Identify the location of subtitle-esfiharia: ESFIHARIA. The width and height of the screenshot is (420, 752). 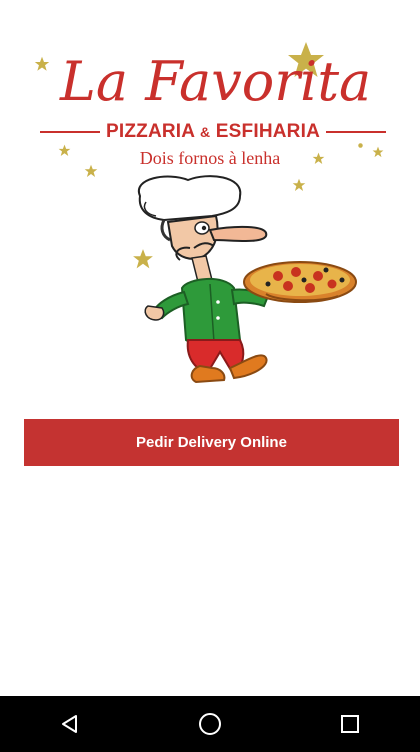
(267, 131).